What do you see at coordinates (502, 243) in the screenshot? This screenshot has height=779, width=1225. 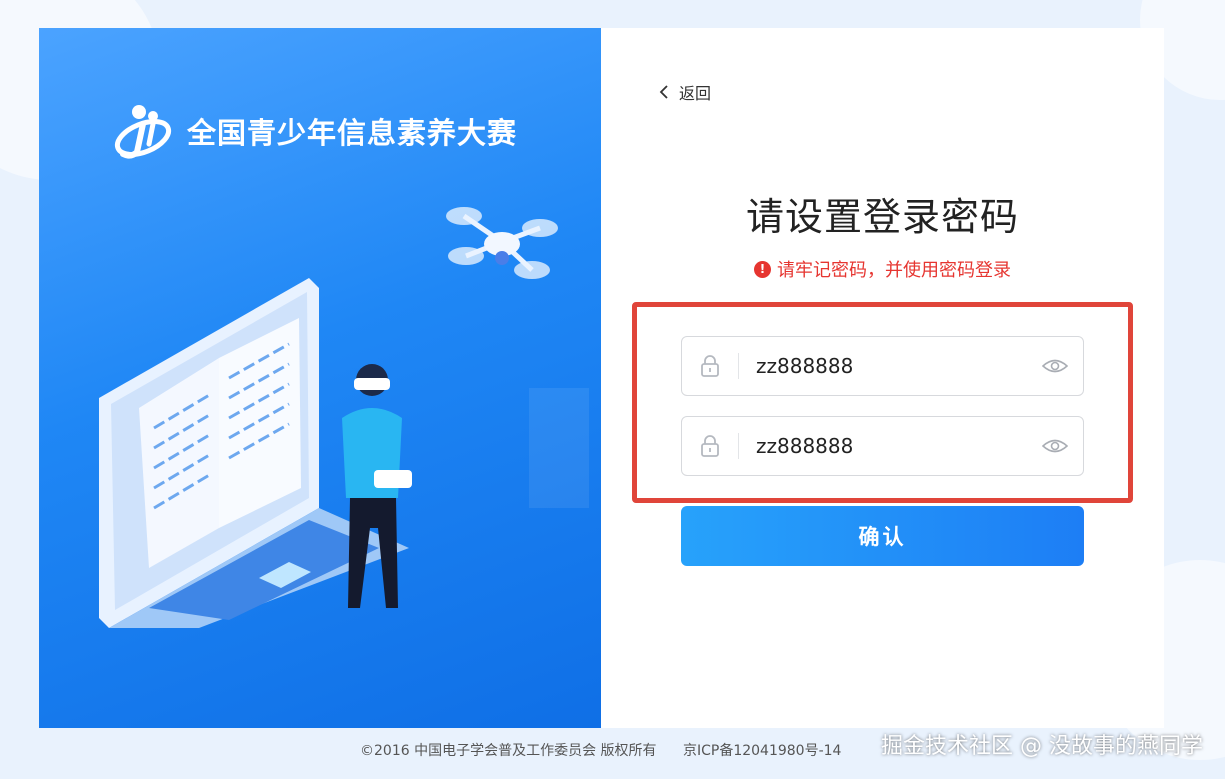 I see `drone-illustration` at bounding box center [502, 243].